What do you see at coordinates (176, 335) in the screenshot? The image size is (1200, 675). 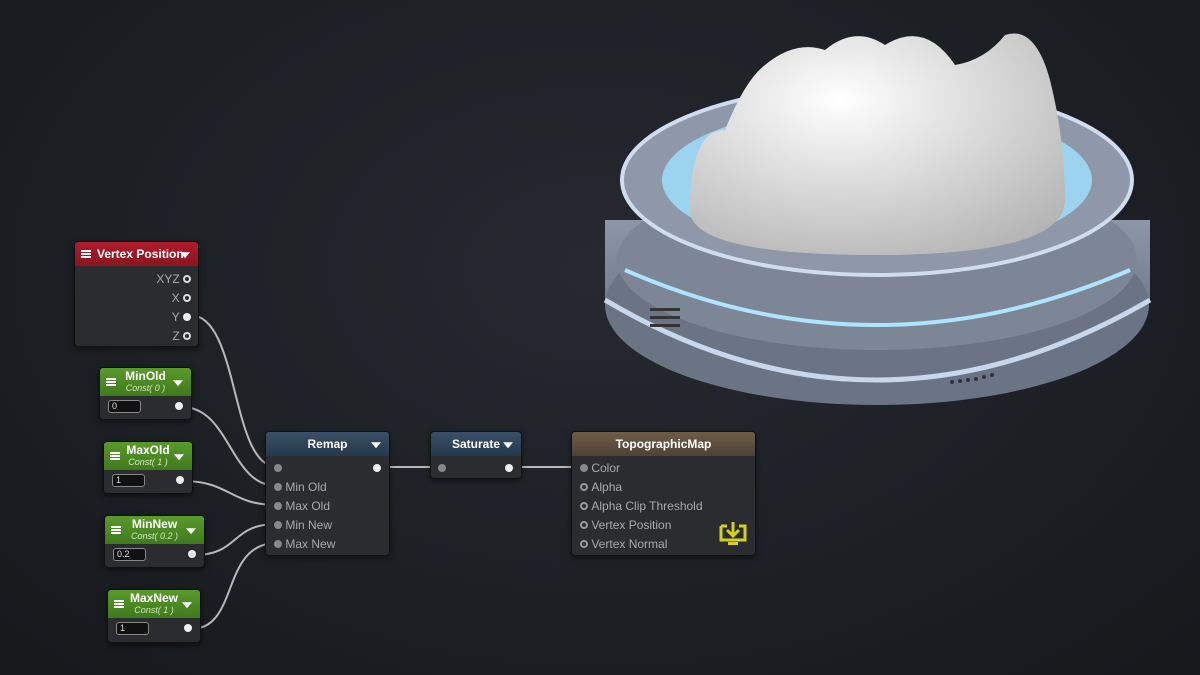 I see `port-label: Z` at bounding box center [176, 335].